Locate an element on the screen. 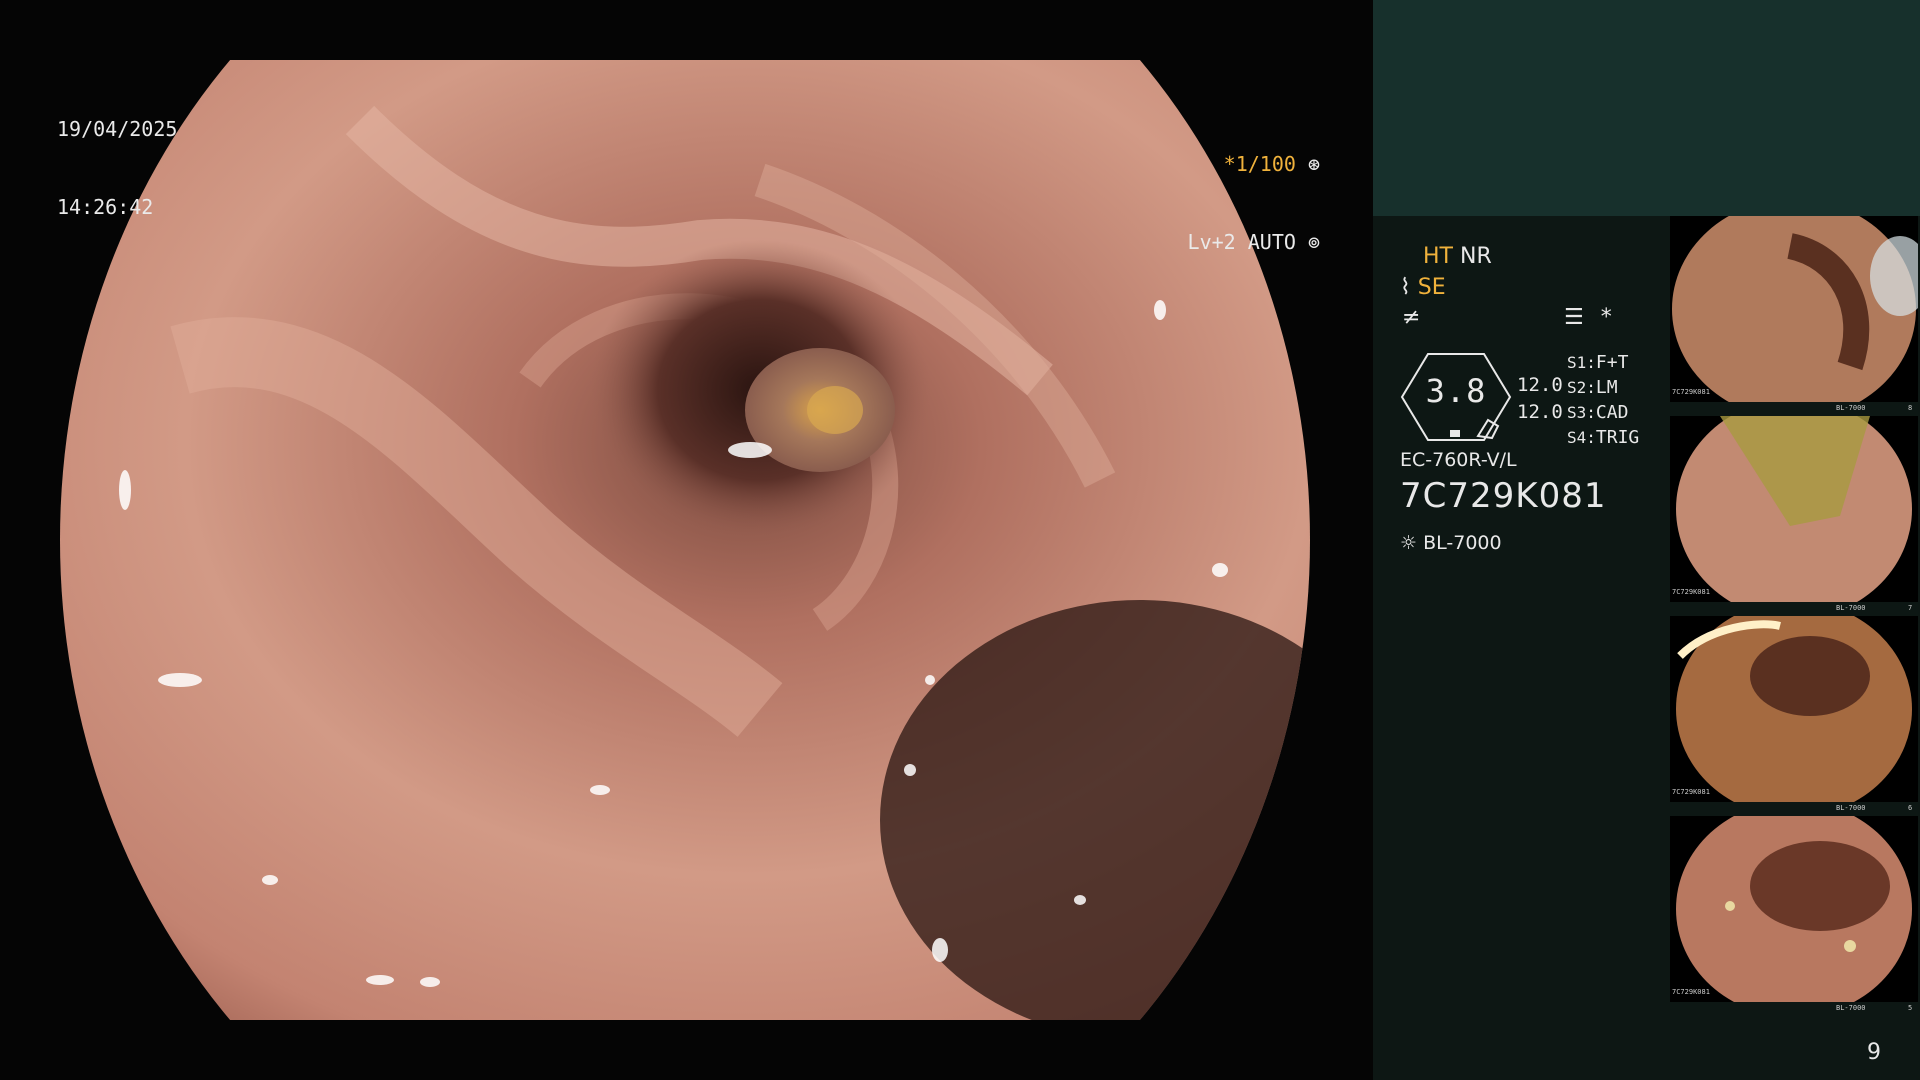 This screenshot has height=1080, width=1920. switch-label: S3: is located at coordinates (1581, 412).